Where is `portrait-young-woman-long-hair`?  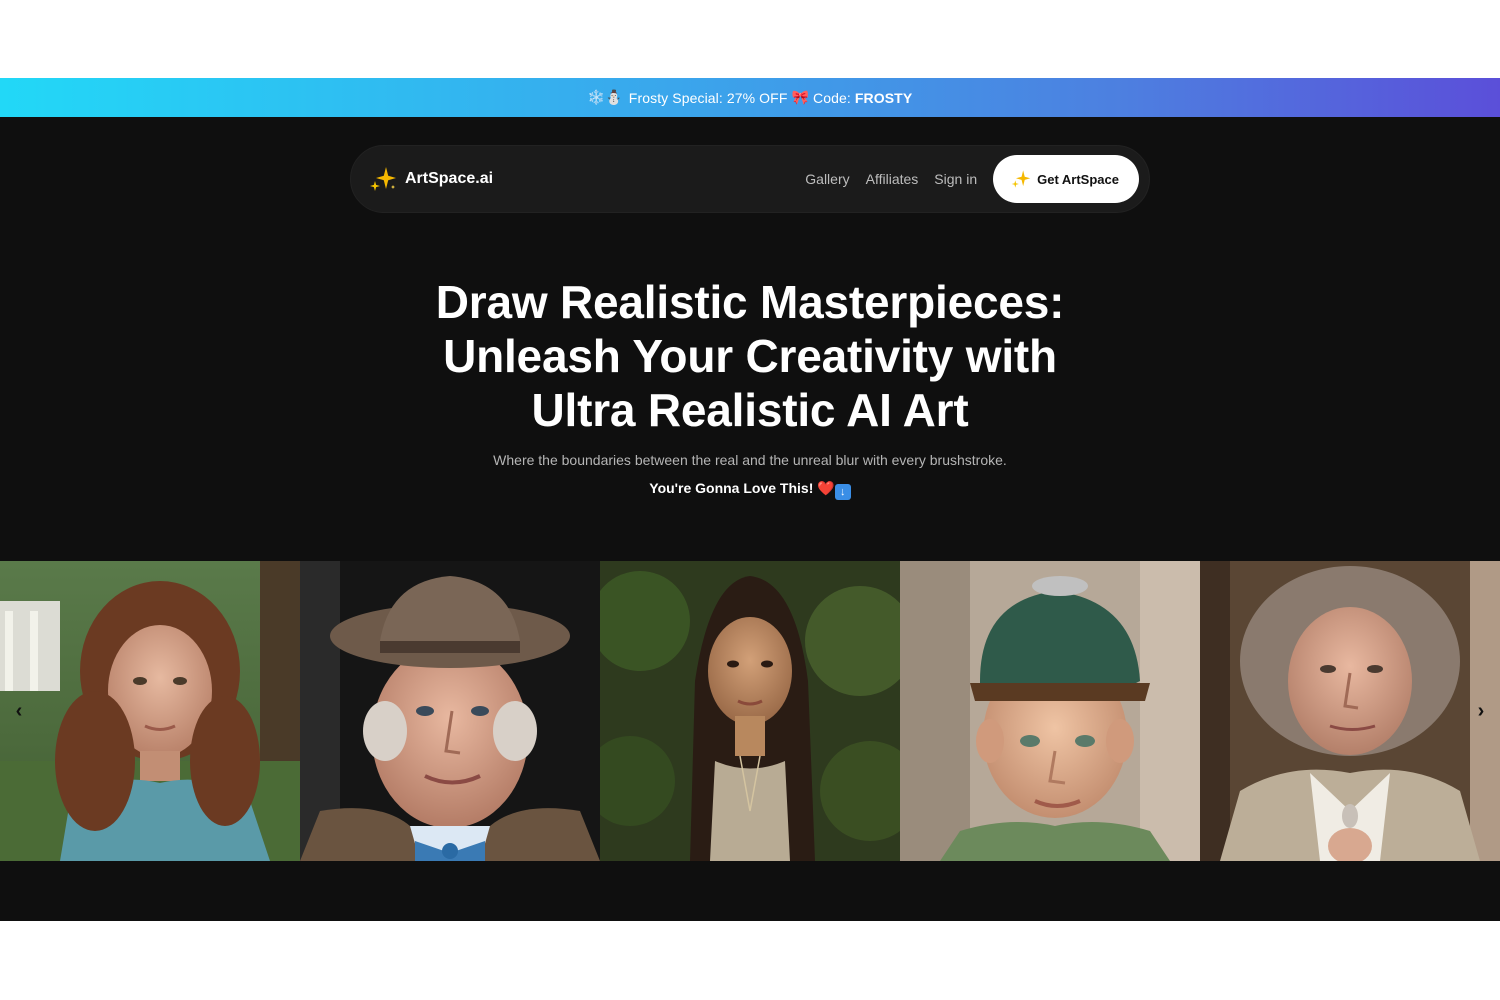
portrait-young-woman-long-hair is located at coordinates (750, 711).